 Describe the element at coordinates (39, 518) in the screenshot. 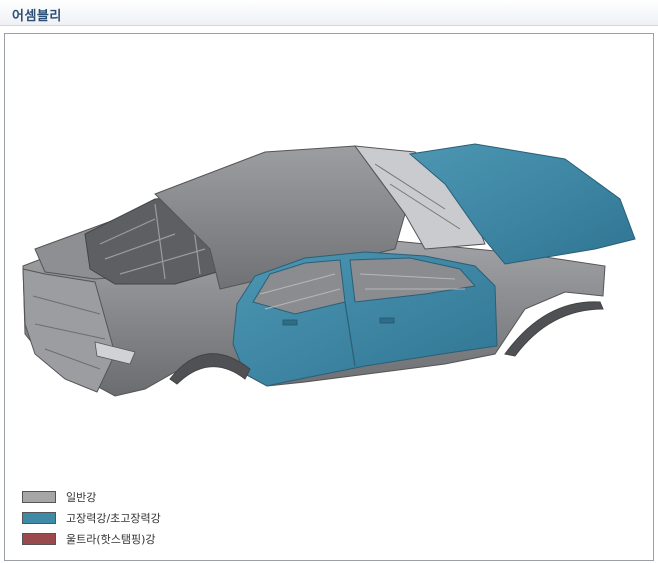

I see `legend-swatch-high-strength-steel` at that location.